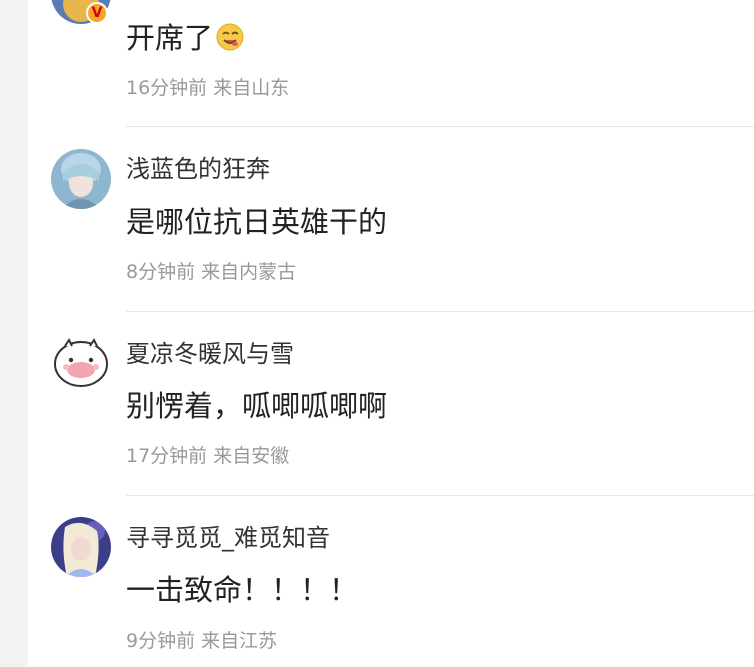  What do you see at coordinates (208, 88) in the screenshot?
I see `comment-meta: 16分钟前 来自山东` at bounding box center [208, 88].